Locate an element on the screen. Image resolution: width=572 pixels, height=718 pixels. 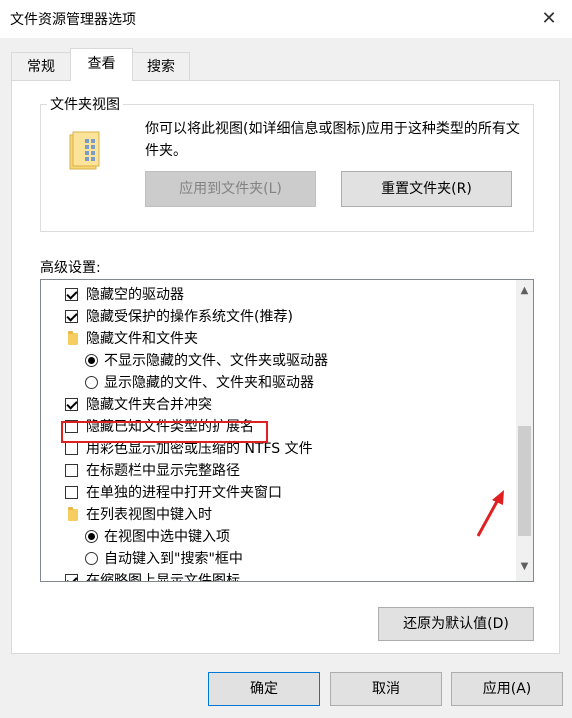
list-item: 不显示隐藏的文件、文件夹或驱动器 is located at coordinates (276, 361).